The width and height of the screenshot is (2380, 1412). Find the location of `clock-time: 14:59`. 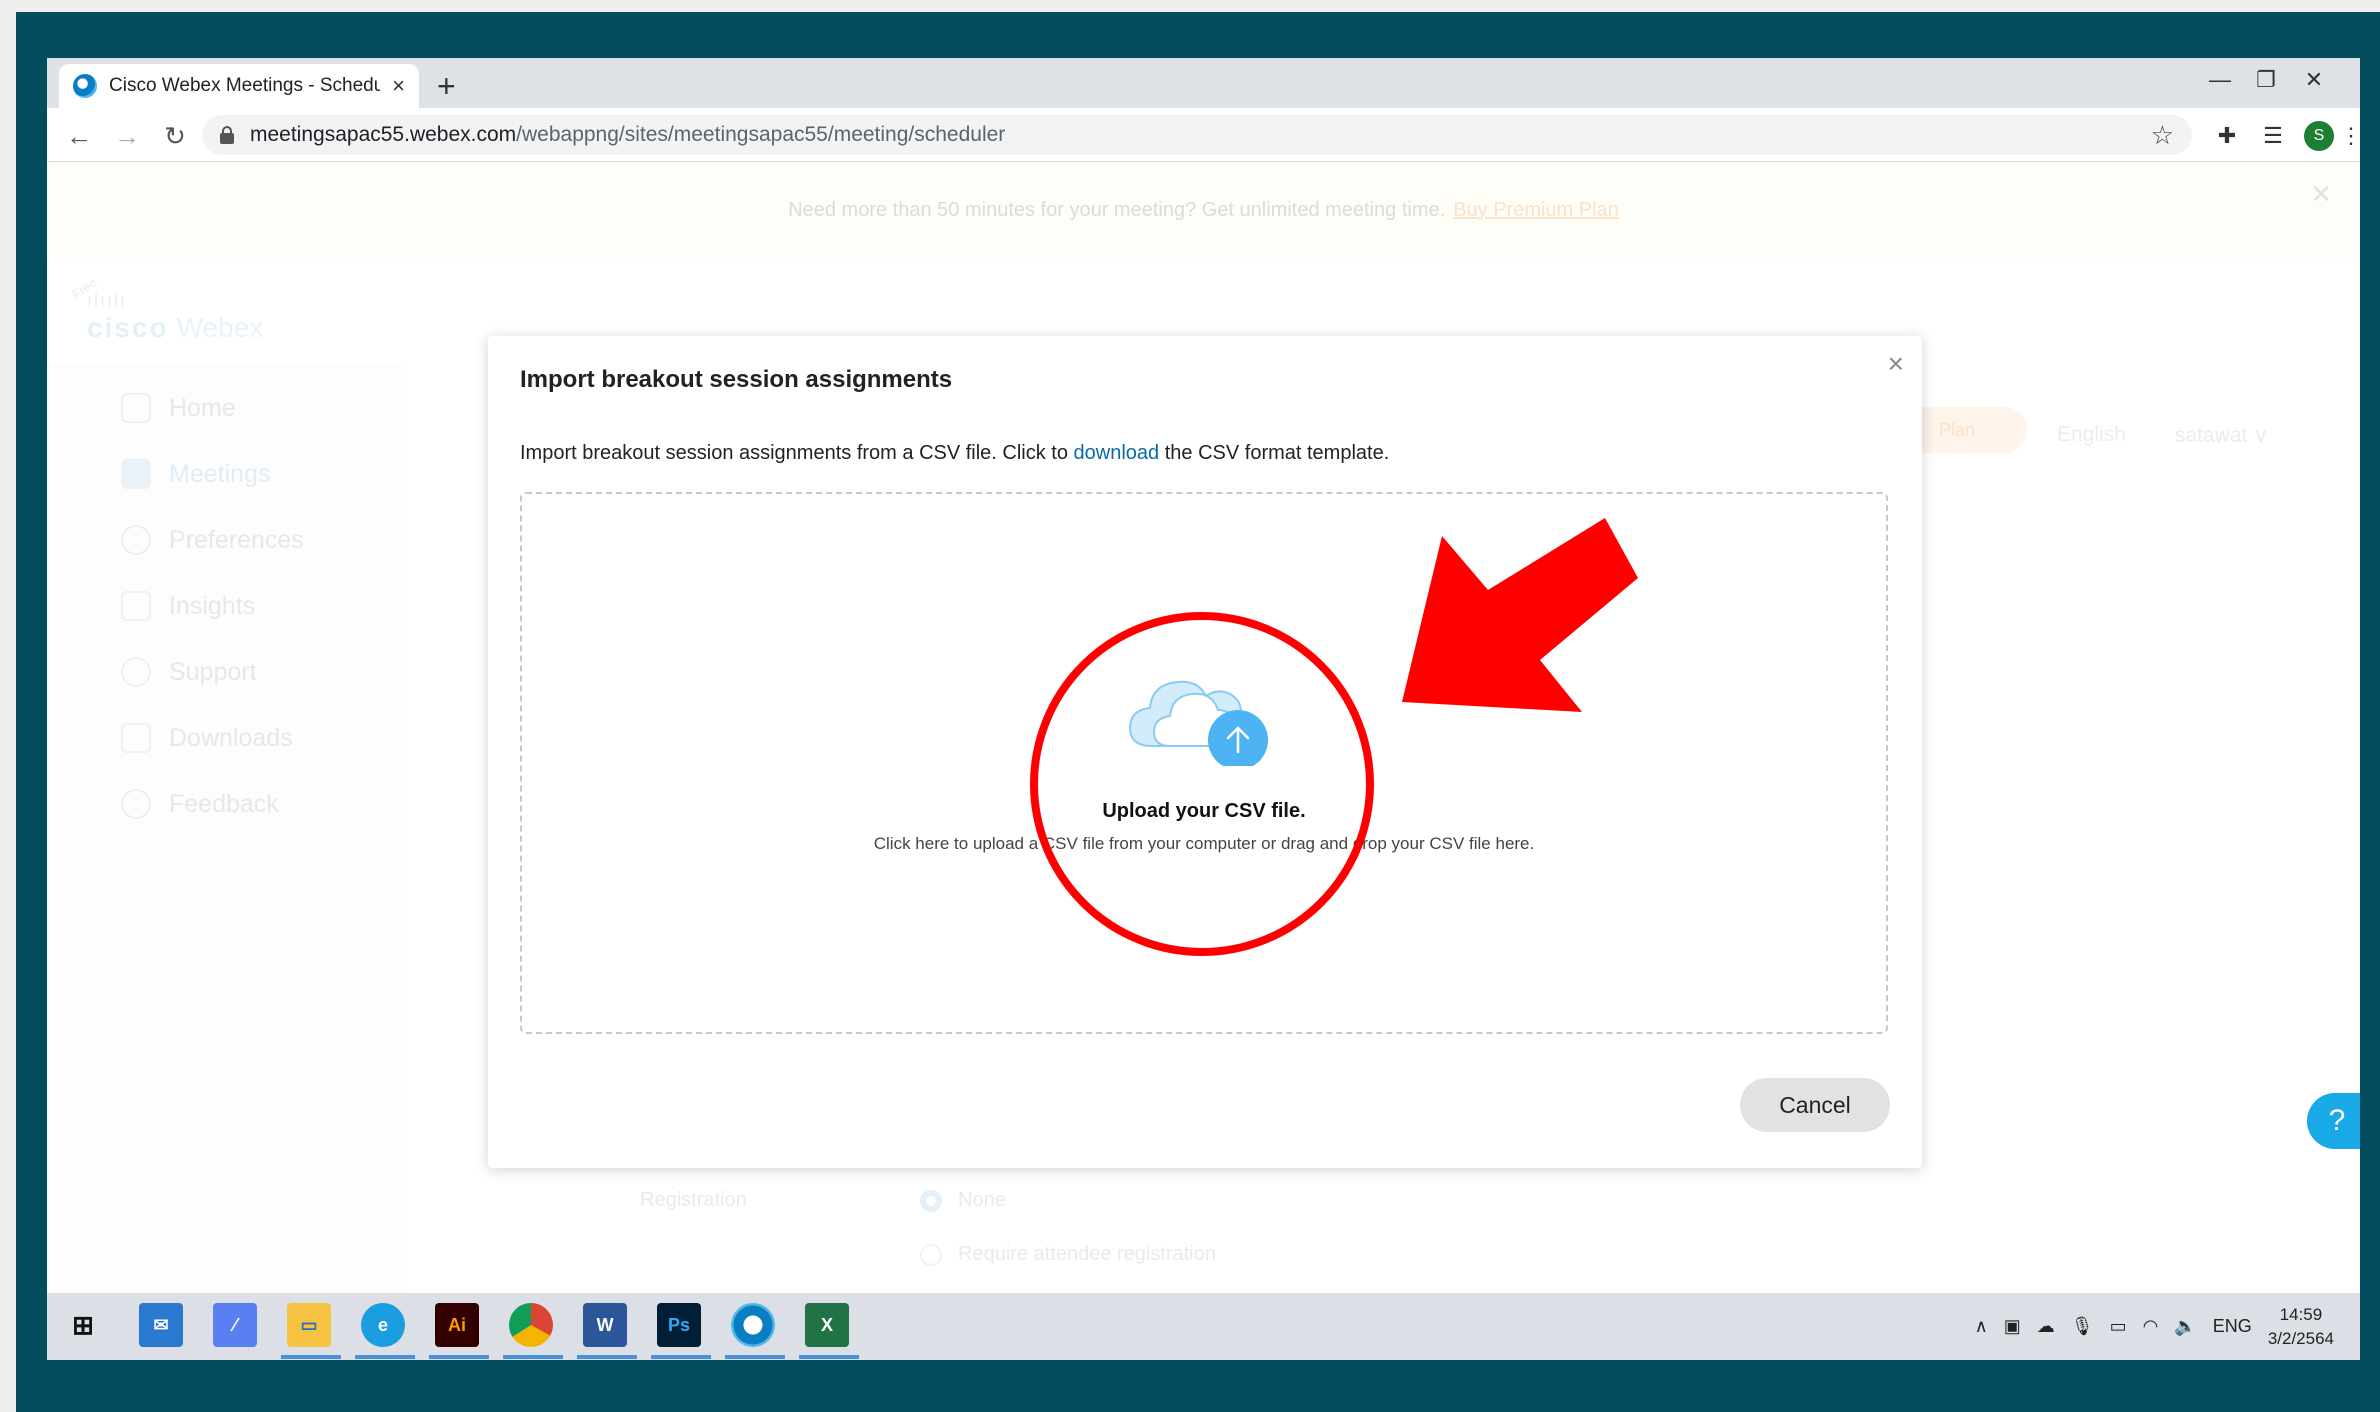

clock-time: 14:59 is located at coordinates (2301, 1314).